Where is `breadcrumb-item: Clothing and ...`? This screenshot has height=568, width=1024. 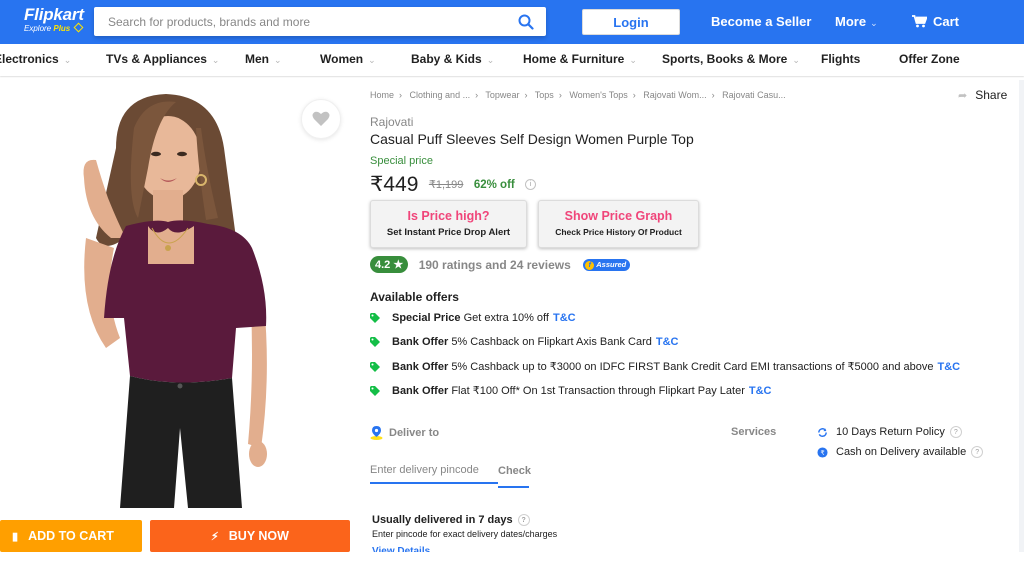
breadcrumb-item: Clothing and ... is located at coordinates (440, 95).